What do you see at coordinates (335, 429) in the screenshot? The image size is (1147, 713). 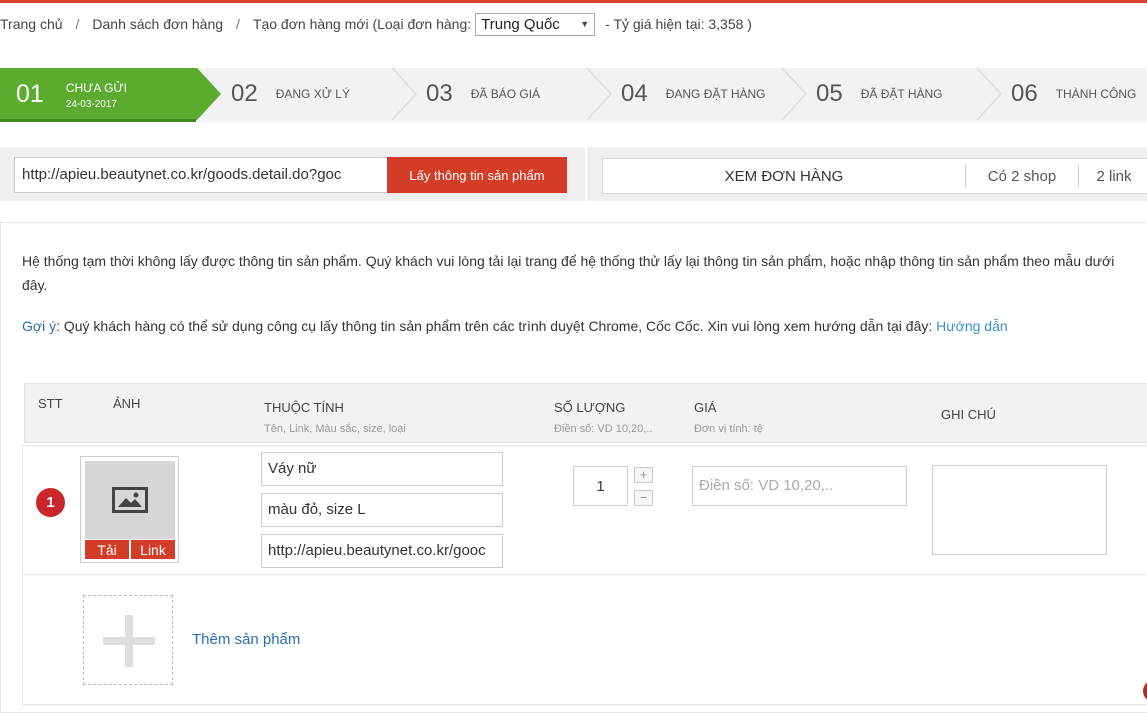 I see `header-attributes-sub: Tên, Link, Màu sắc, size, loại` at bounding box center [335, 429].